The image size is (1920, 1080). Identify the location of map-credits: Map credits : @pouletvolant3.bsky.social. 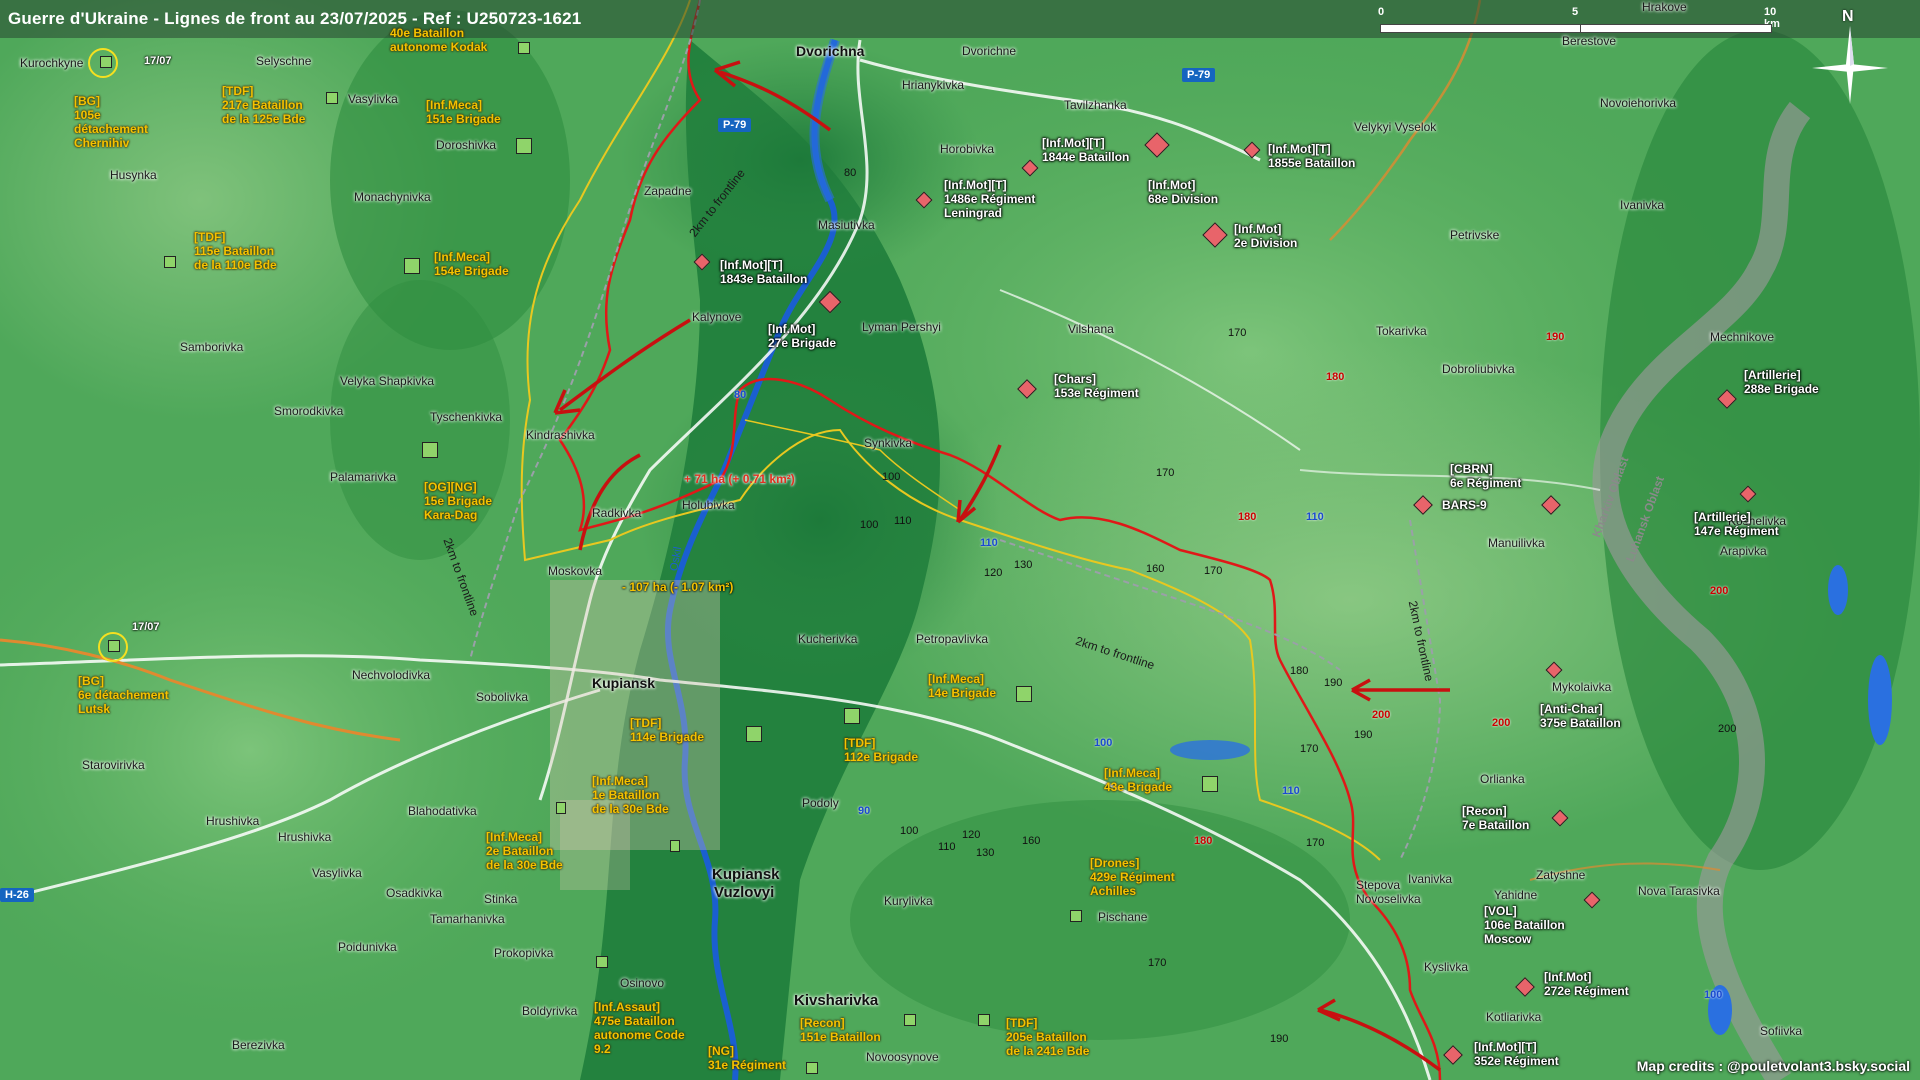
(1773, 1066).